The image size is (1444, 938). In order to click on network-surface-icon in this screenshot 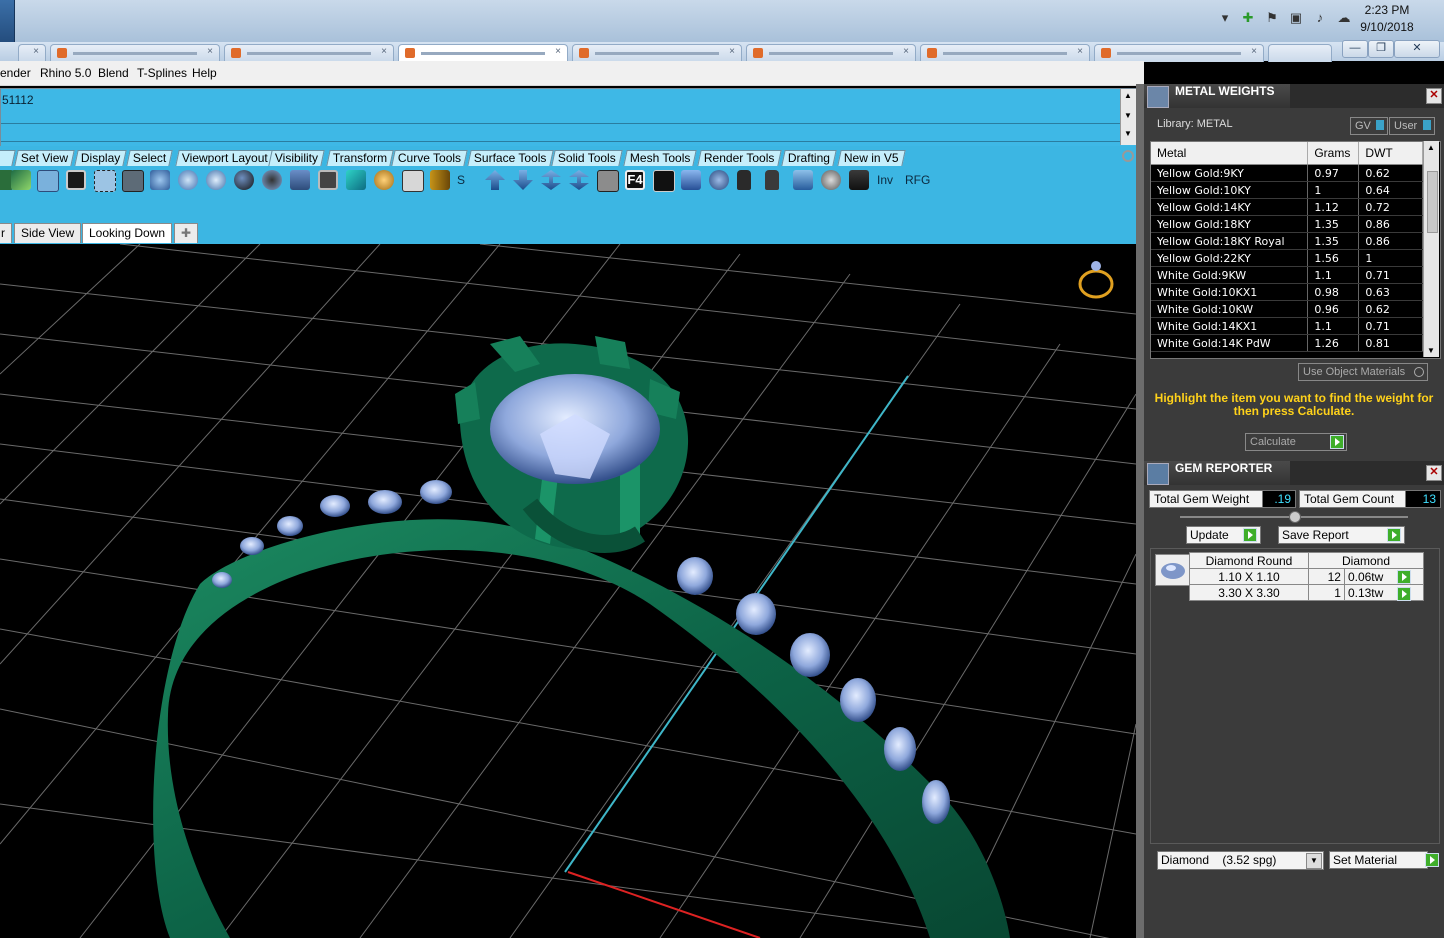, I will do `click(21, 180)`.